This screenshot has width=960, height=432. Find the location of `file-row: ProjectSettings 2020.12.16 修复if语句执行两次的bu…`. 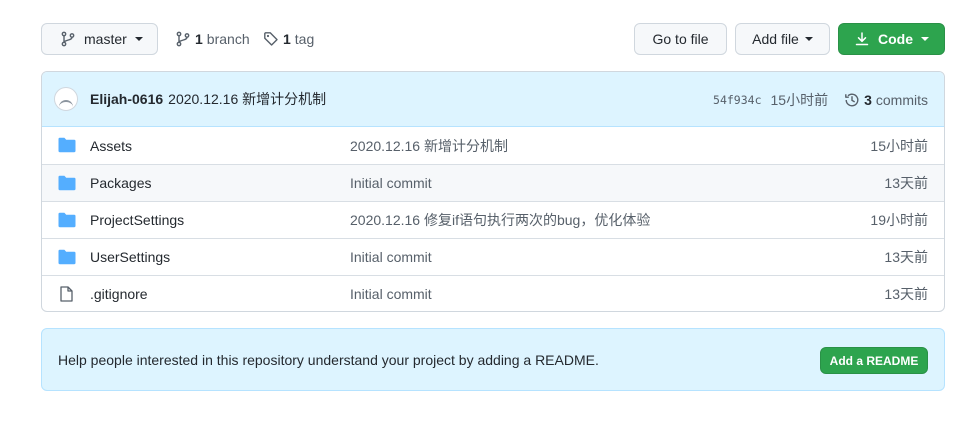

file-row: ProjectSettings 2020.12.16 修复if语句执行两次的bu… is located at coordinates (493, 219).